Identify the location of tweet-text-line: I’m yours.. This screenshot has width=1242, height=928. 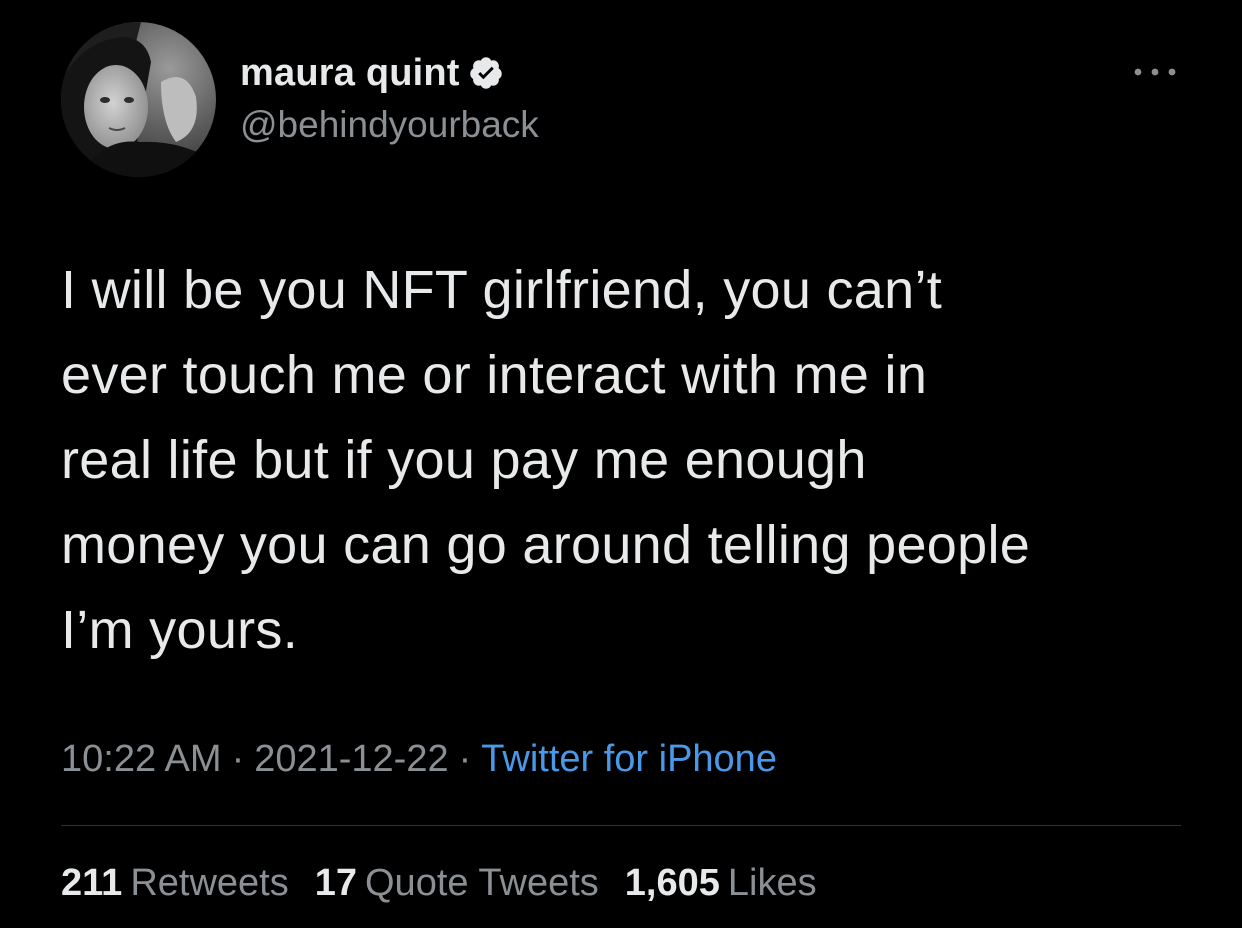
(180, 630).